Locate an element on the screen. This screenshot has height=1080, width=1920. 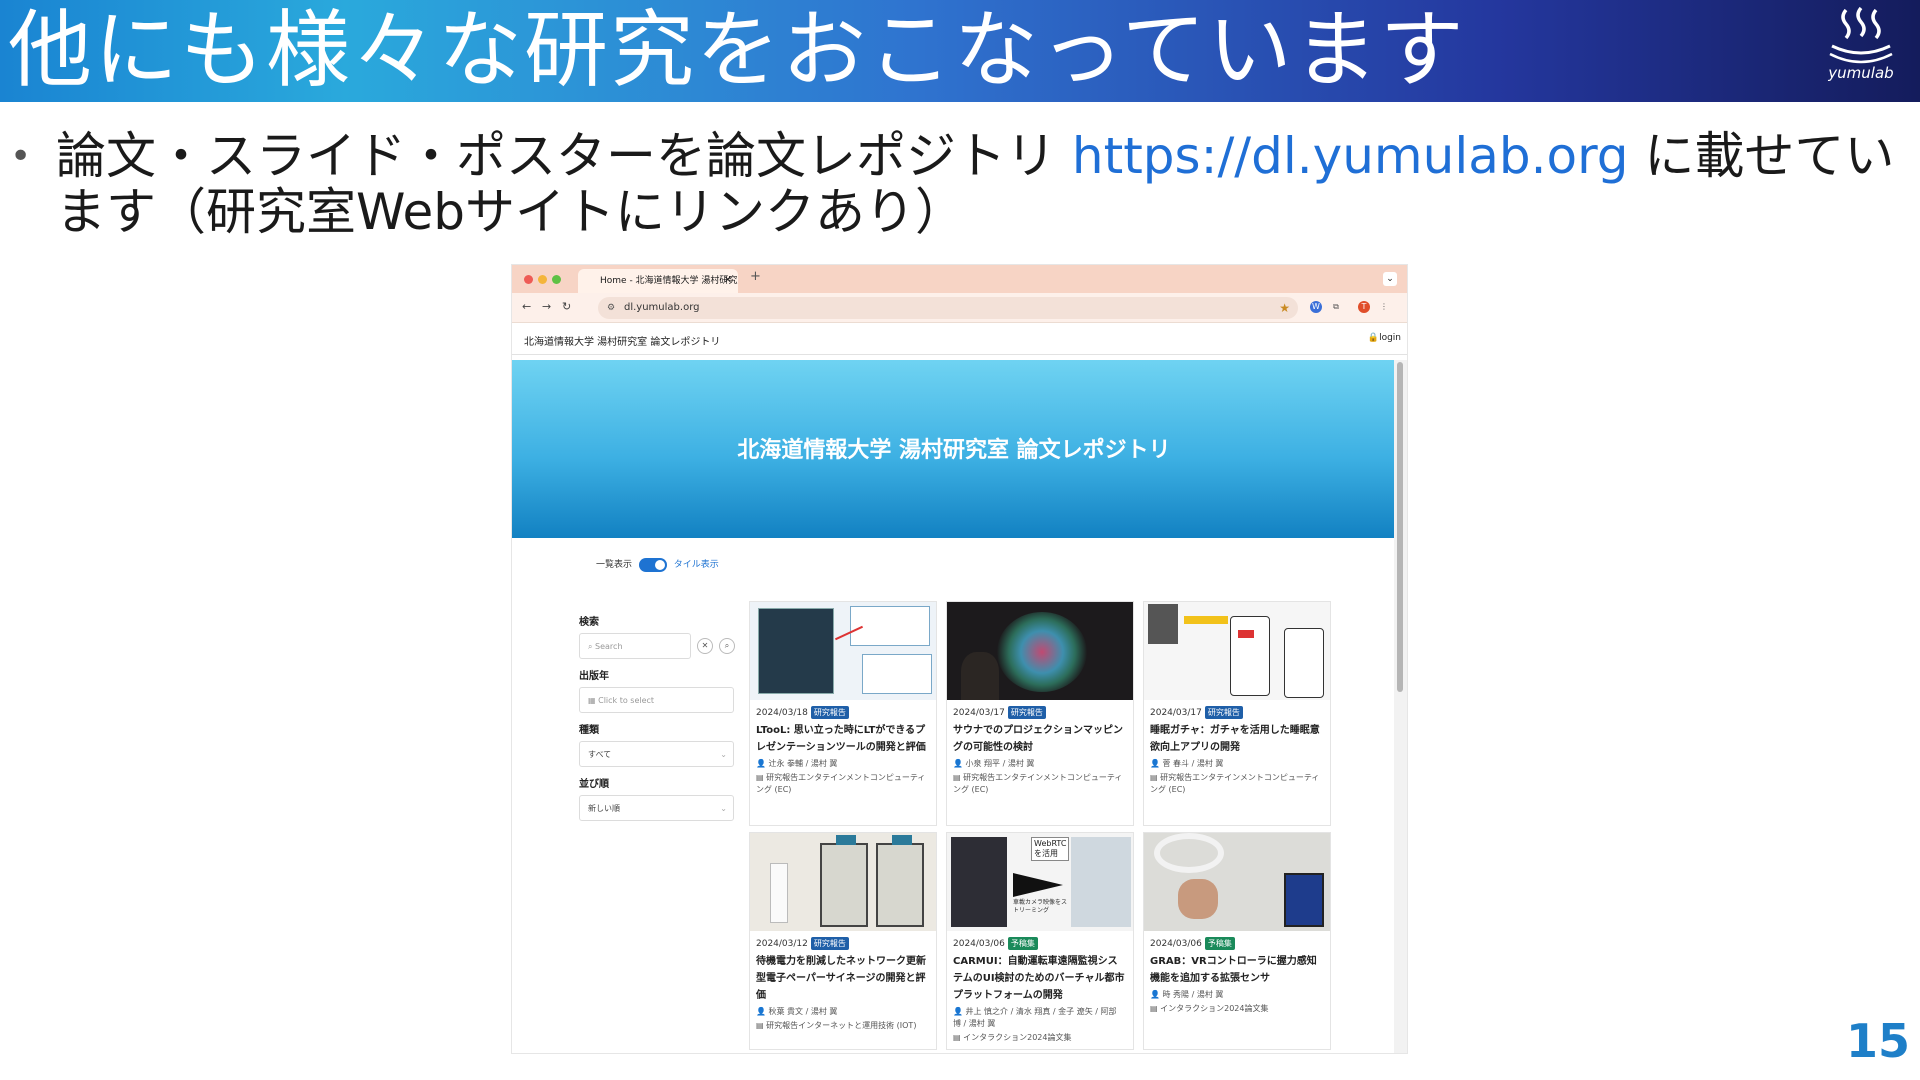
scrollbar-thumb is located at coordinates (1400, 527).